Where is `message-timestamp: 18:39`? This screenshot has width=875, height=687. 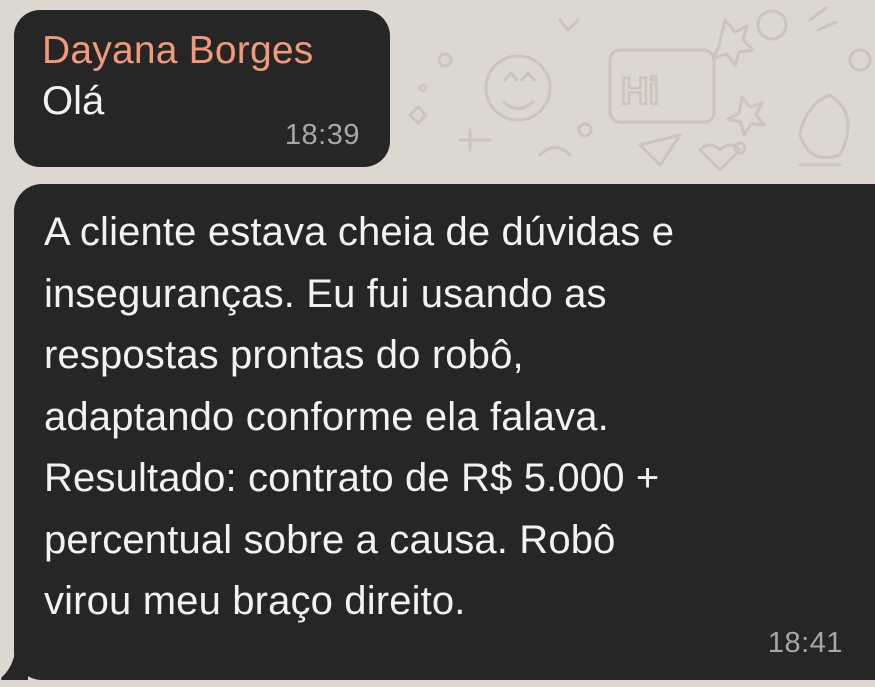 message-timestamp: 18:39 is located at coordinates (322, 135).